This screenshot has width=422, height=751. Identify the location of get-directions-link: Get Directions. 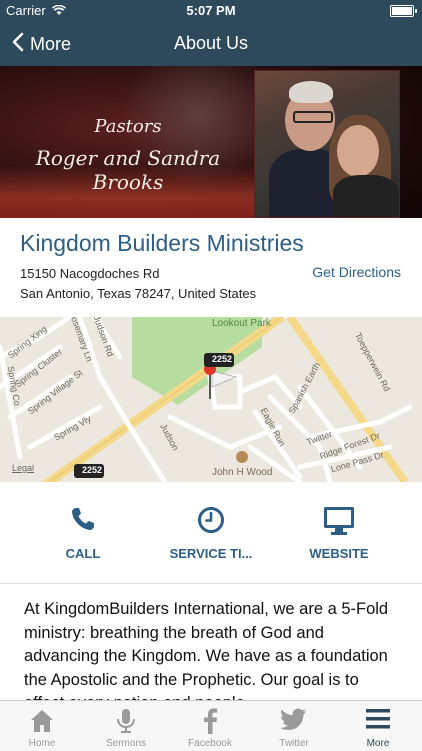
(356, 272).